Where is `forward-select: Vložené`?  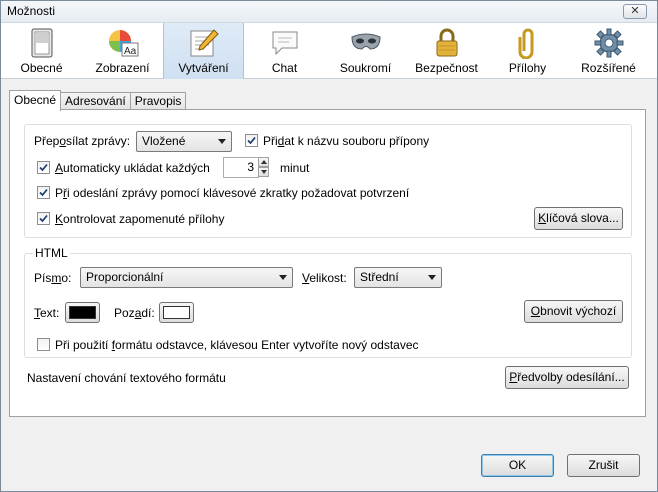
forward-select: Vložené is located at coordinates (184, 141).